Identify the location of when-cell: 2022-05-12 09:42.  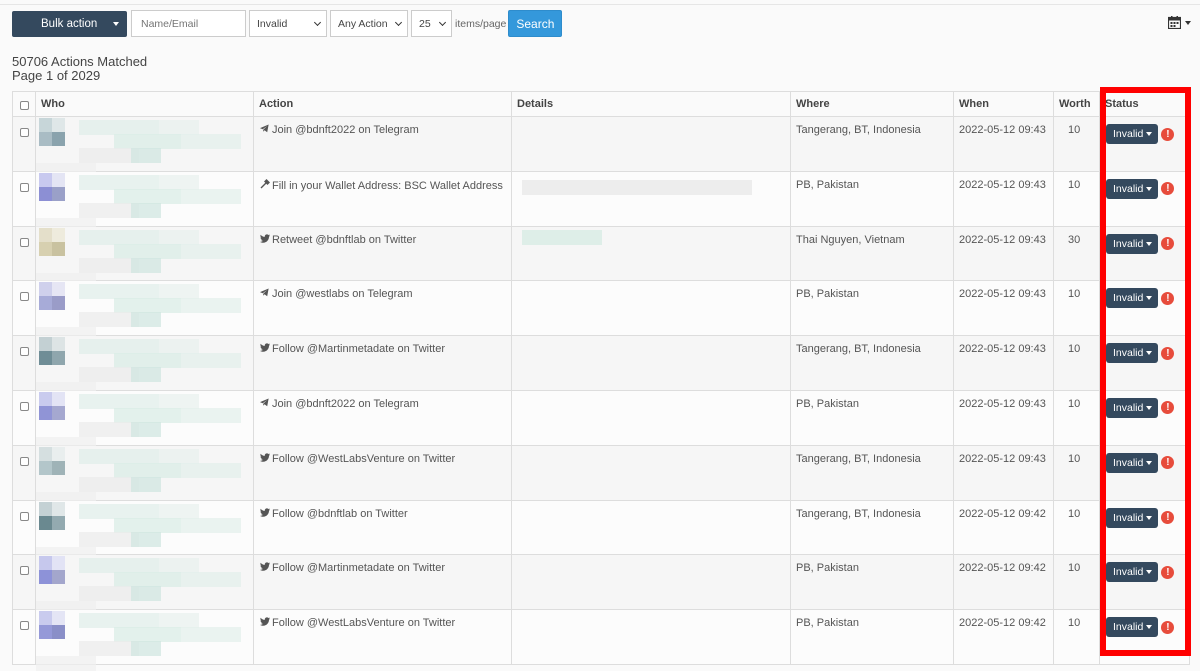
(1003, 637).